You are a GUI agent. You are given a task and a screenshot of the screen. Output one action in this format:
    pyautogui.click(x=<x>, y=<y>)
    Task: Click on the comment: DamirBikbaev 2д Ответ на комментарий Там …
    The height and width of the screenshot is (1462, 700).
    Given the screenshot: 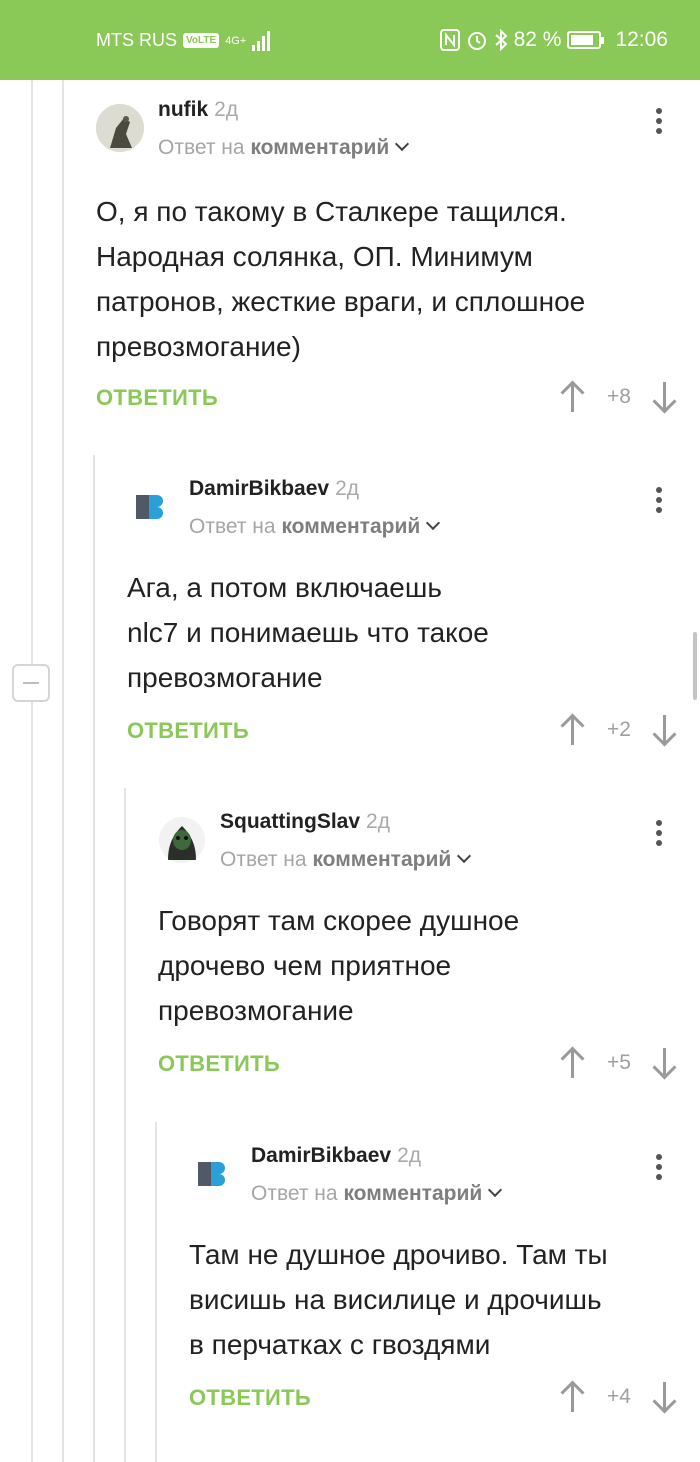 What is the action you would take?
    pyautogui.click(x=432, y=1287)
    